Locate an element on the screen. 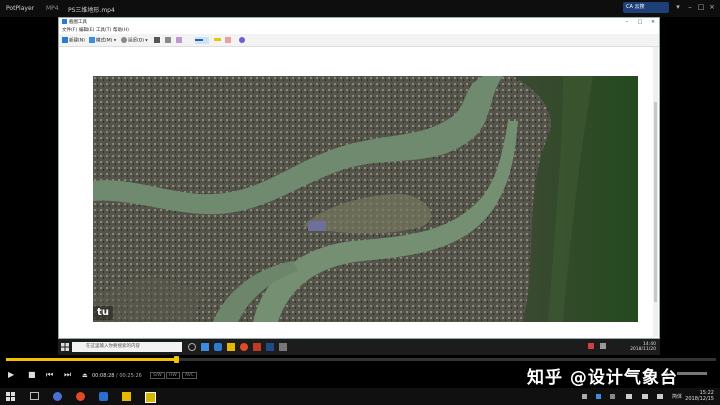 The width and height of the screenshot is (720, 405). eraser-icon is located at coordinates (228, 40).